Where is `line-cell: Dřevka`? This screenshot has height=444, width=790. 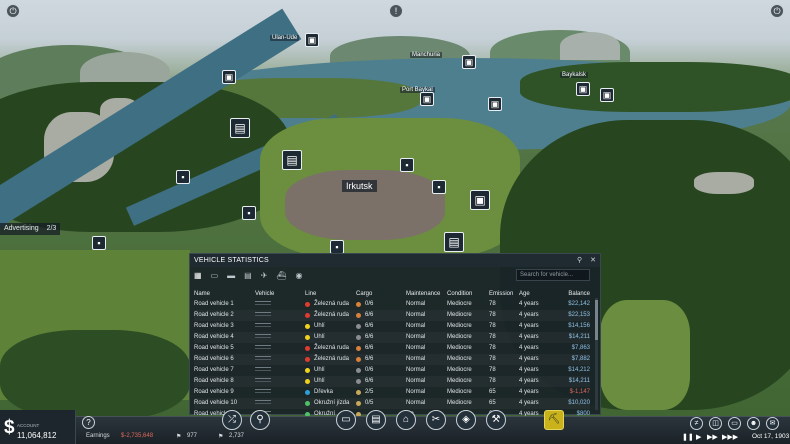
line-cell: Dřevka is located at coordinates (330, 392).